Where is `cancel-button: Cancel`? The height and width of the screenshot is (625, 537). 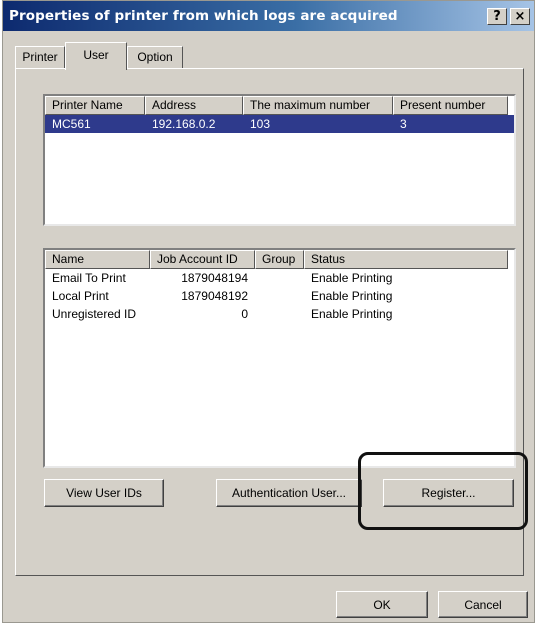 cancel-button: Cancel is located at coordinates (483, 604).